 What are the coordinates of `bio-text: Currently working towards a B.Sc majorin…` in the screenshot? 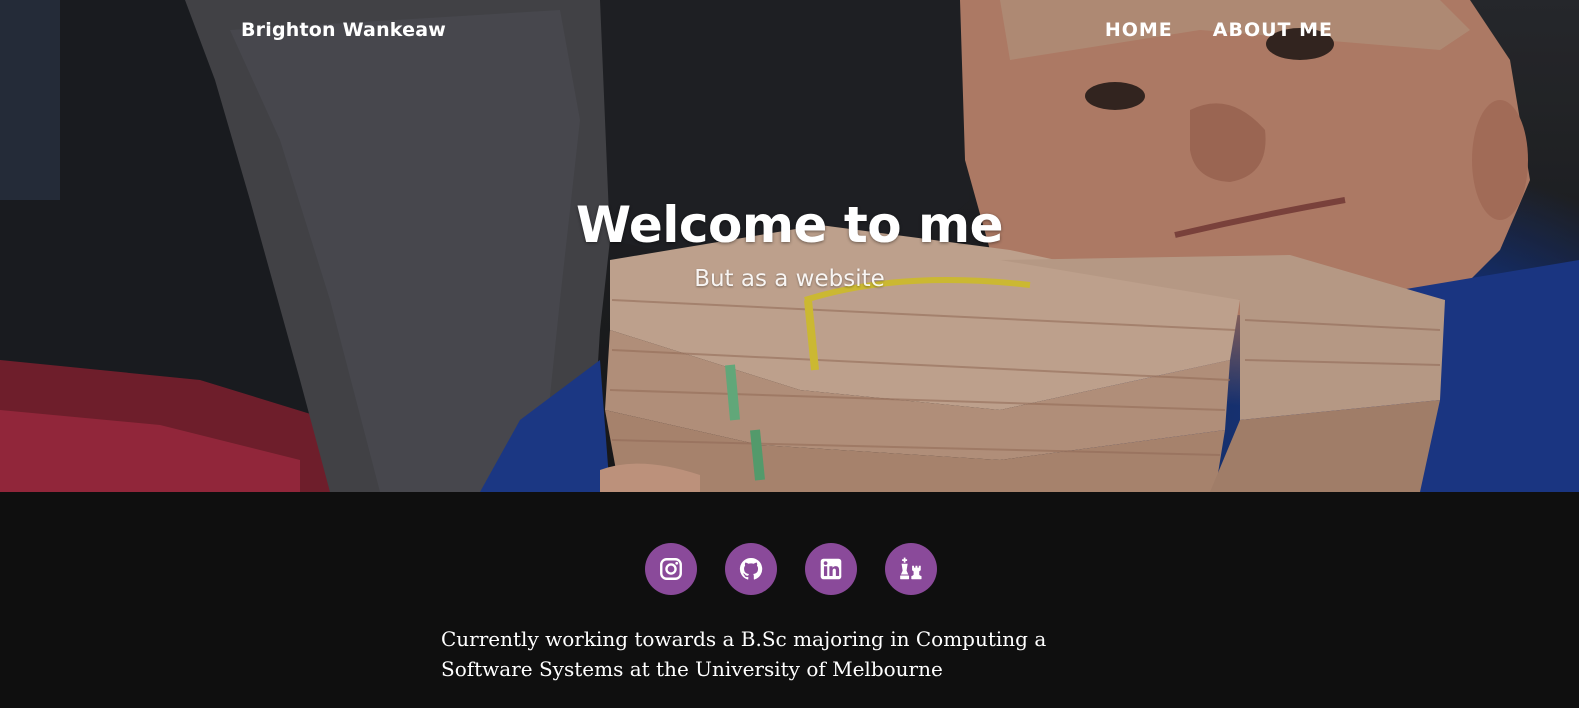 It's located at (744, 654).